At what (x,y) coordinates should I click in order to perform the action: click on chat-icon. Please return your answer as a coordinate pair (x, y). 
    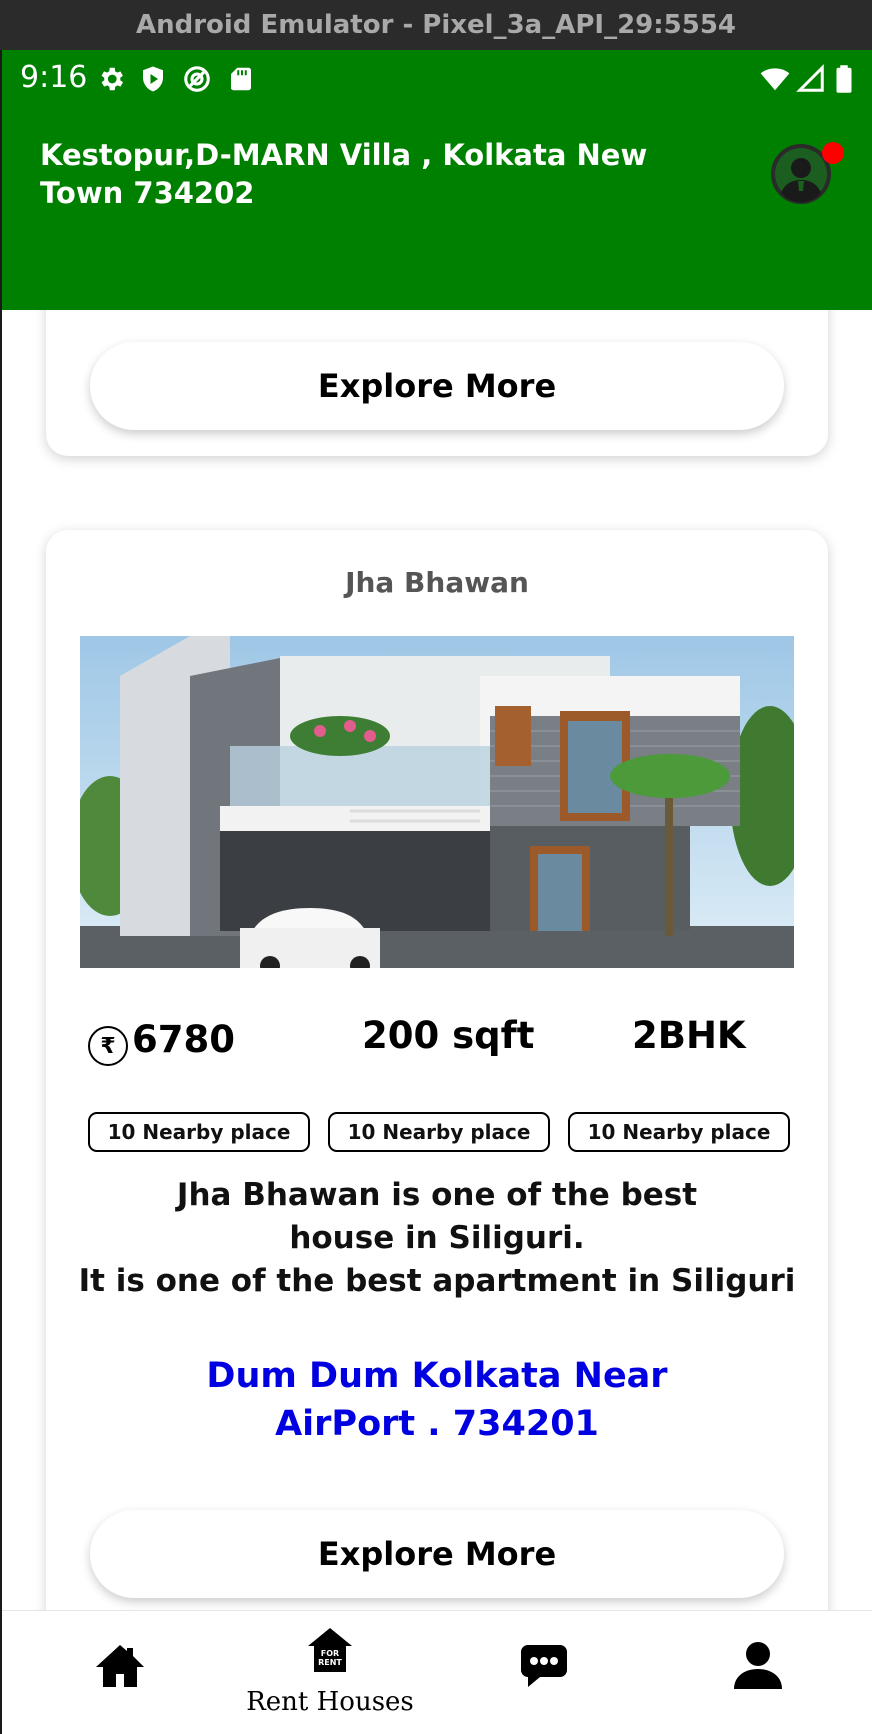
    Looking at the image, I should click on (544, 1666).